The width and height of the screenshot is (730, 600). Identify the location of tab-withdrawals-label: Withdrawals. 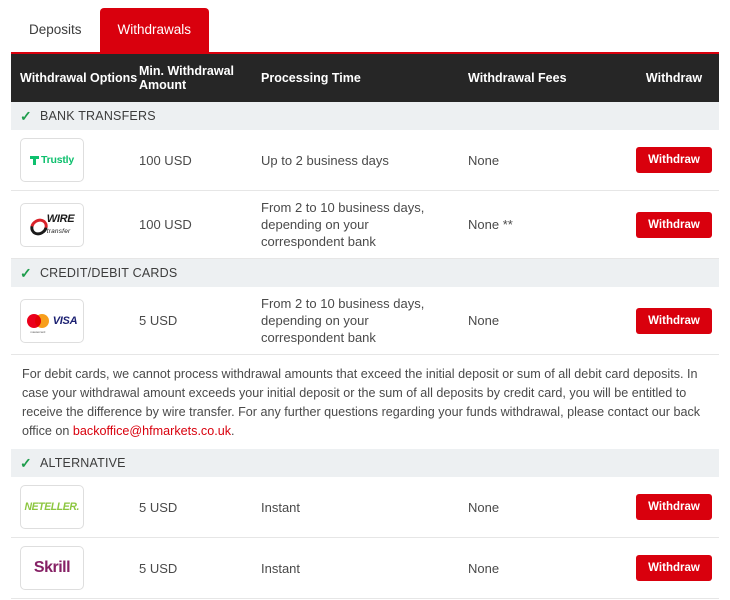
(154, 29).